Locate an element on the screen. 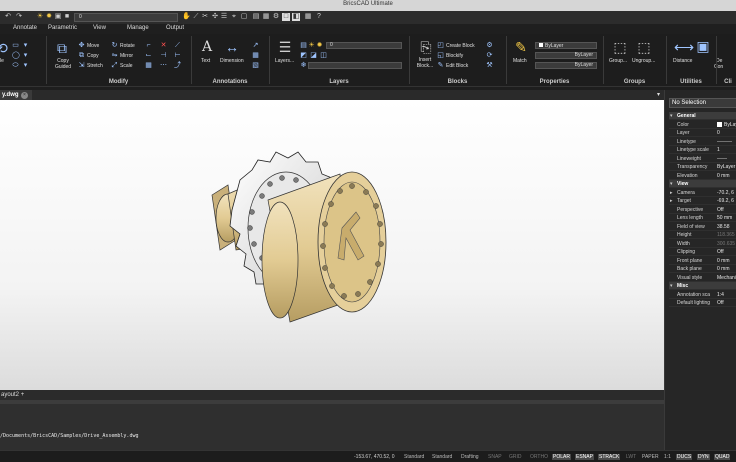 This screenshot has width=736, height=462. property-row: Height 118.365 is located at coordinates (702, 235).